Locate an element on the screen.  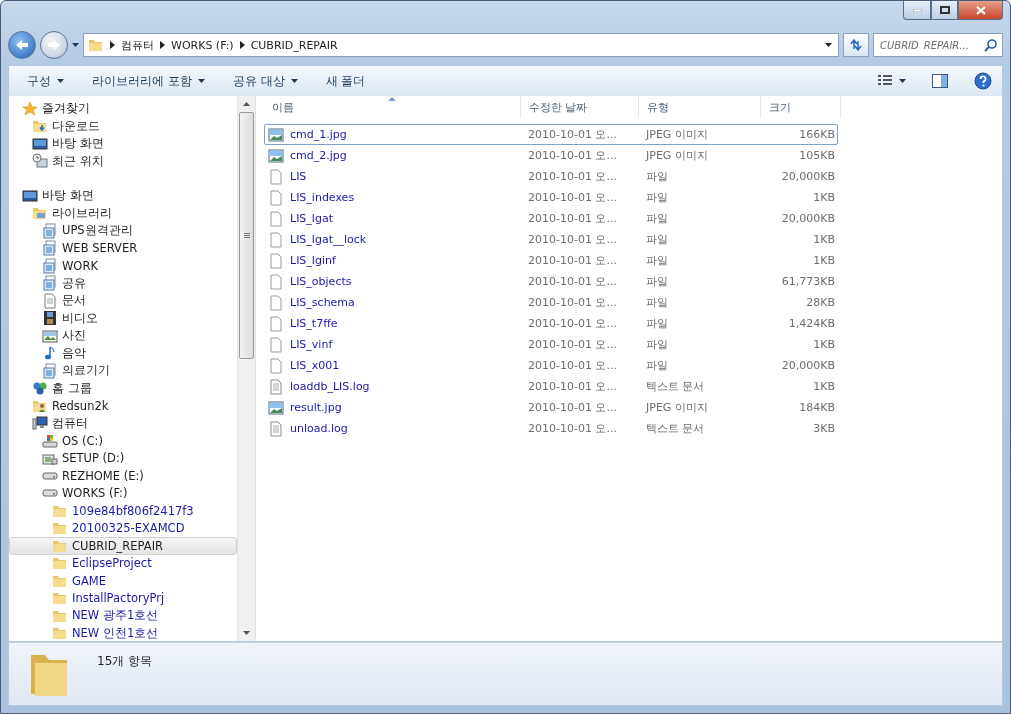
file-row: LIS_indexes 2010-10-01 오... 파일 1KB is located at coordinates (551, 197).